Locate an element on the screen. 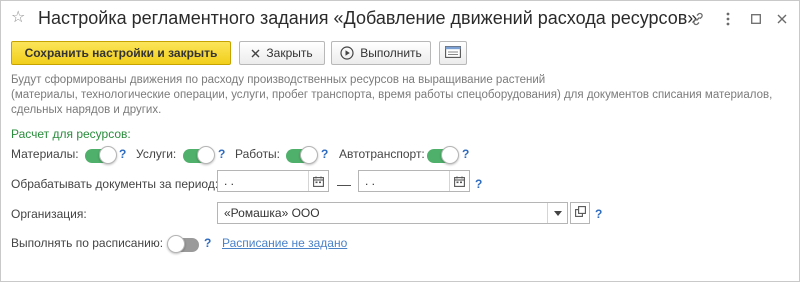 This screenshot has width=800, height=282. organization-help-icon: ? is located at coordinates (598, 214).